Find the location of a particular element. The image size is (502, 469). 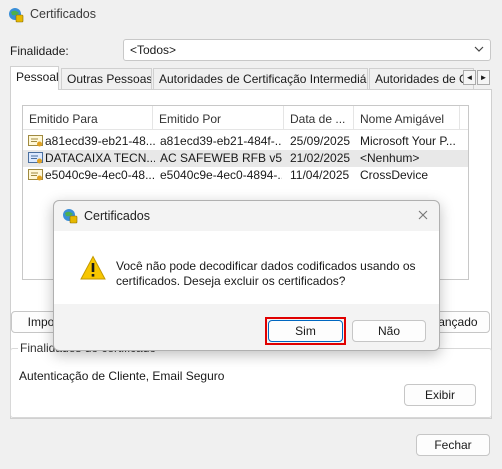

title-bar: Certificados is located at coordinates (251, 15).